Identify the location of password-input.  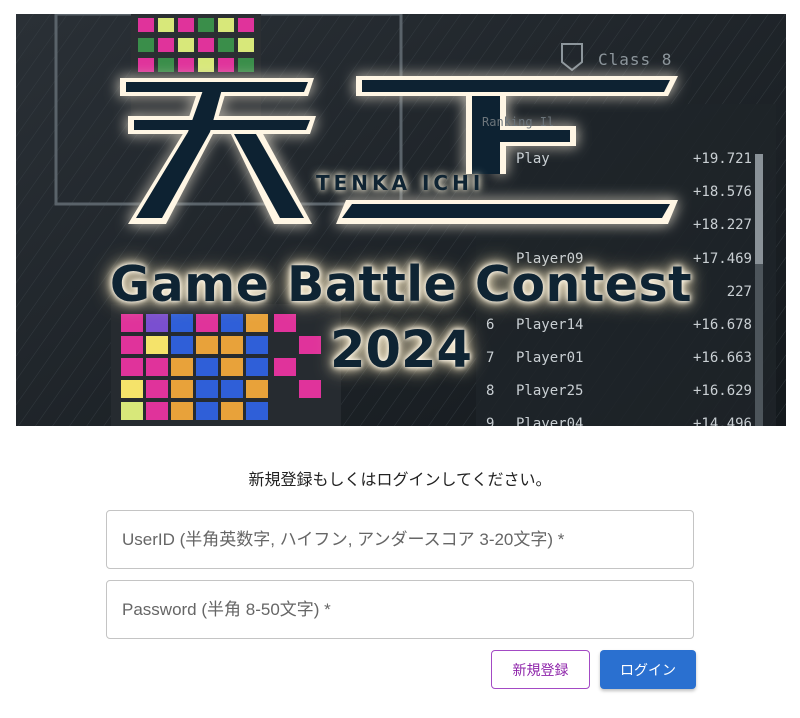
(400, 609).